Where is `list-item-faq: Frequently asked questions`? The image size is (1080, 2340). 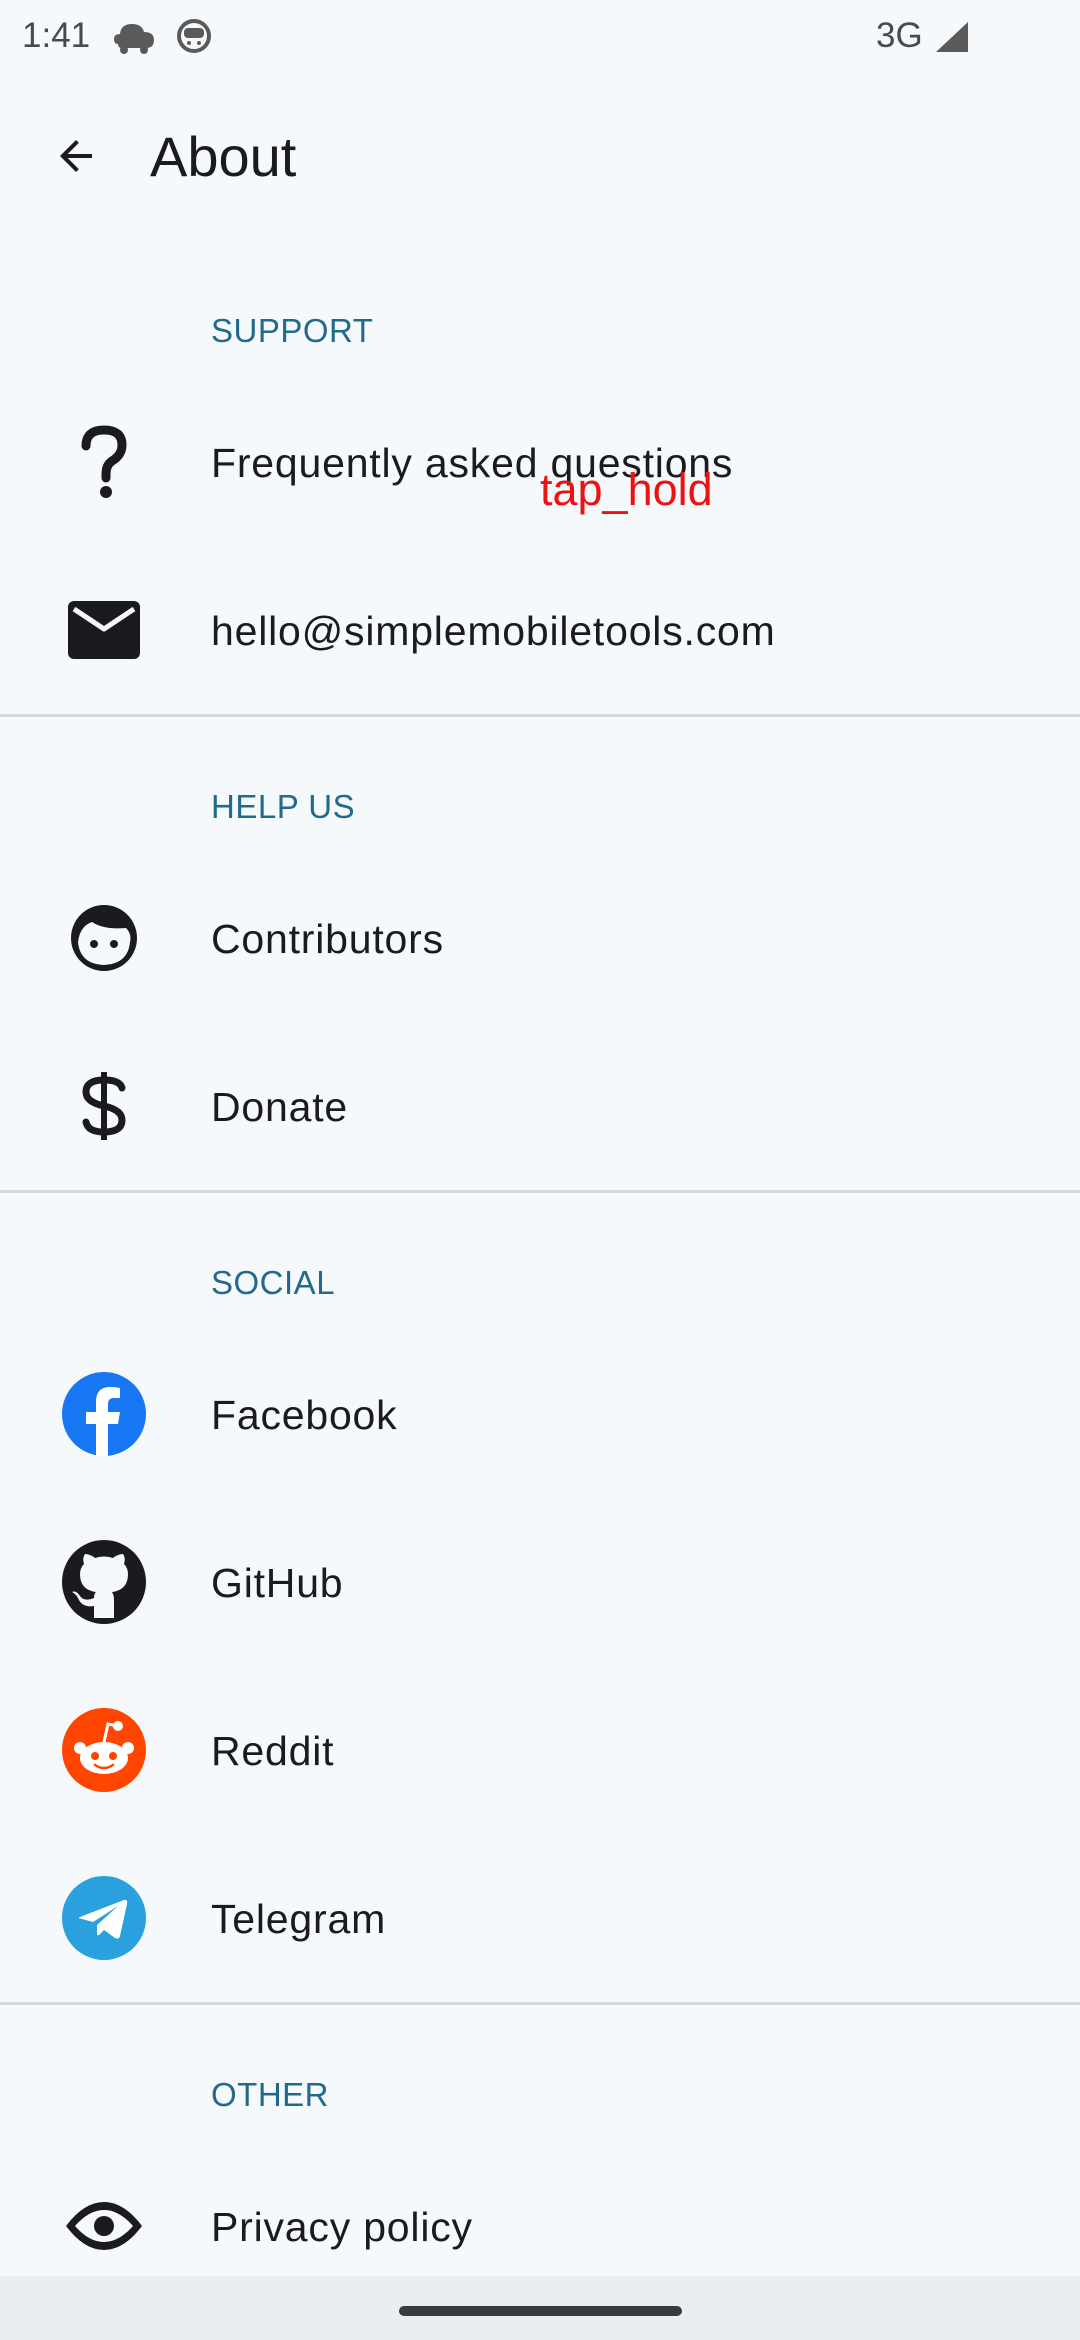 list-item-faq: Frequently asked questions is located at coordinates (540, 462).